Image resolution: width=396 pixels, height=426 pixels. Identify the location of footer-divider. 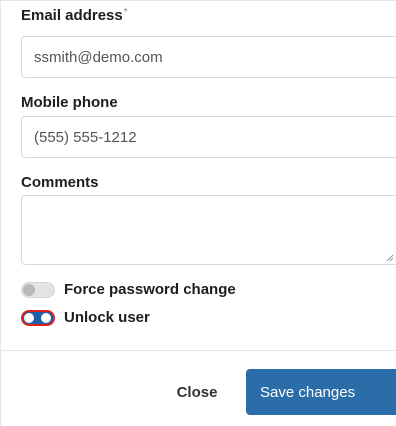
(198, 350).